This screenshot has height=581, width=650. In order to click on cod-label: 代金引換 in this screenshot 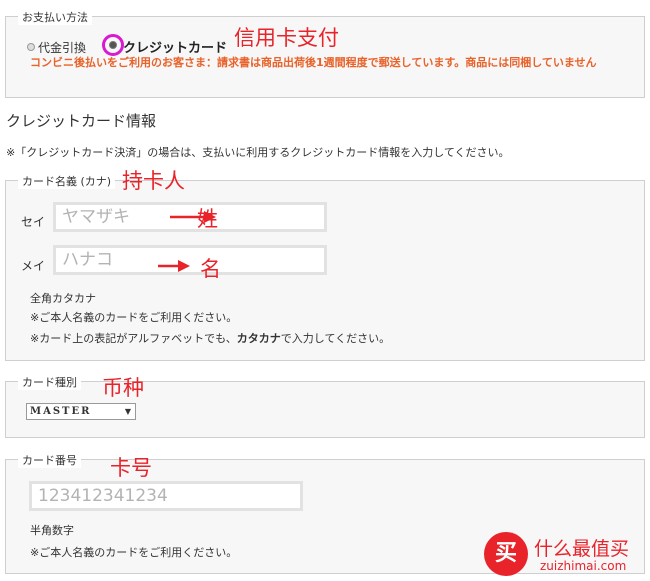, I will do `click(62, 47)`.